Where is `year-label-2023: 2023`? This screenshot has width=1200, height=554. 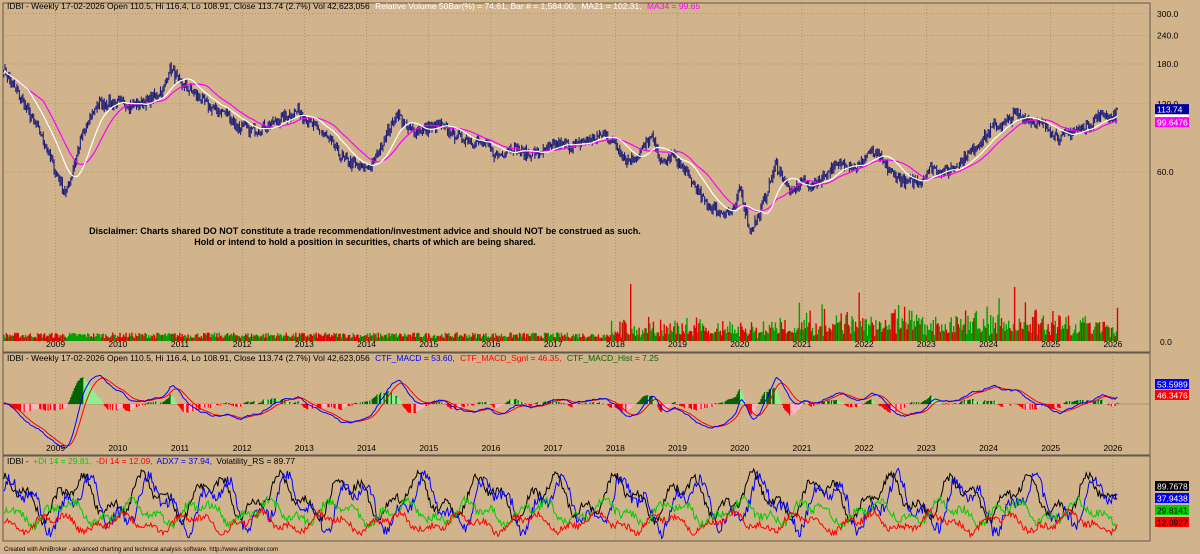
year-label-2023: 2023 is located at coordinates (926, 344).